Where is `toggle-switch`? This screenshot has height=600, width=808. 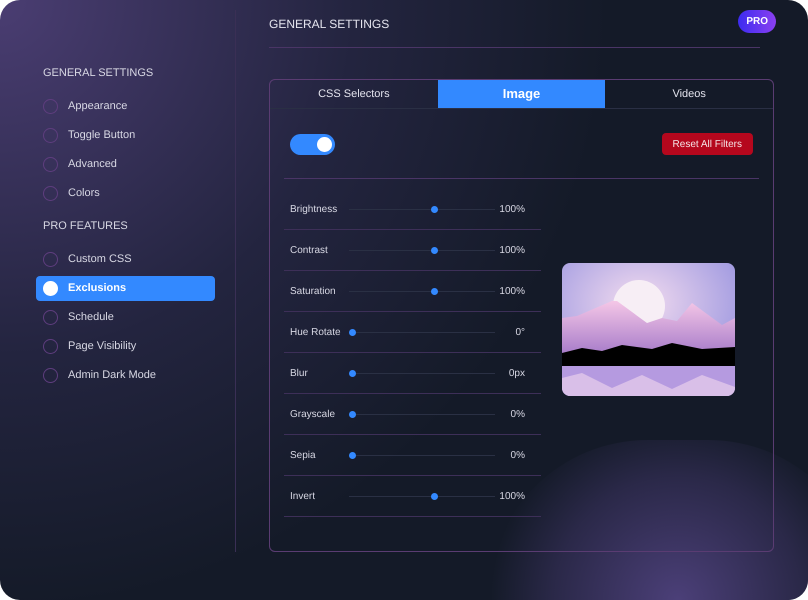
toggle-switch is located at coordinates (312, 144).